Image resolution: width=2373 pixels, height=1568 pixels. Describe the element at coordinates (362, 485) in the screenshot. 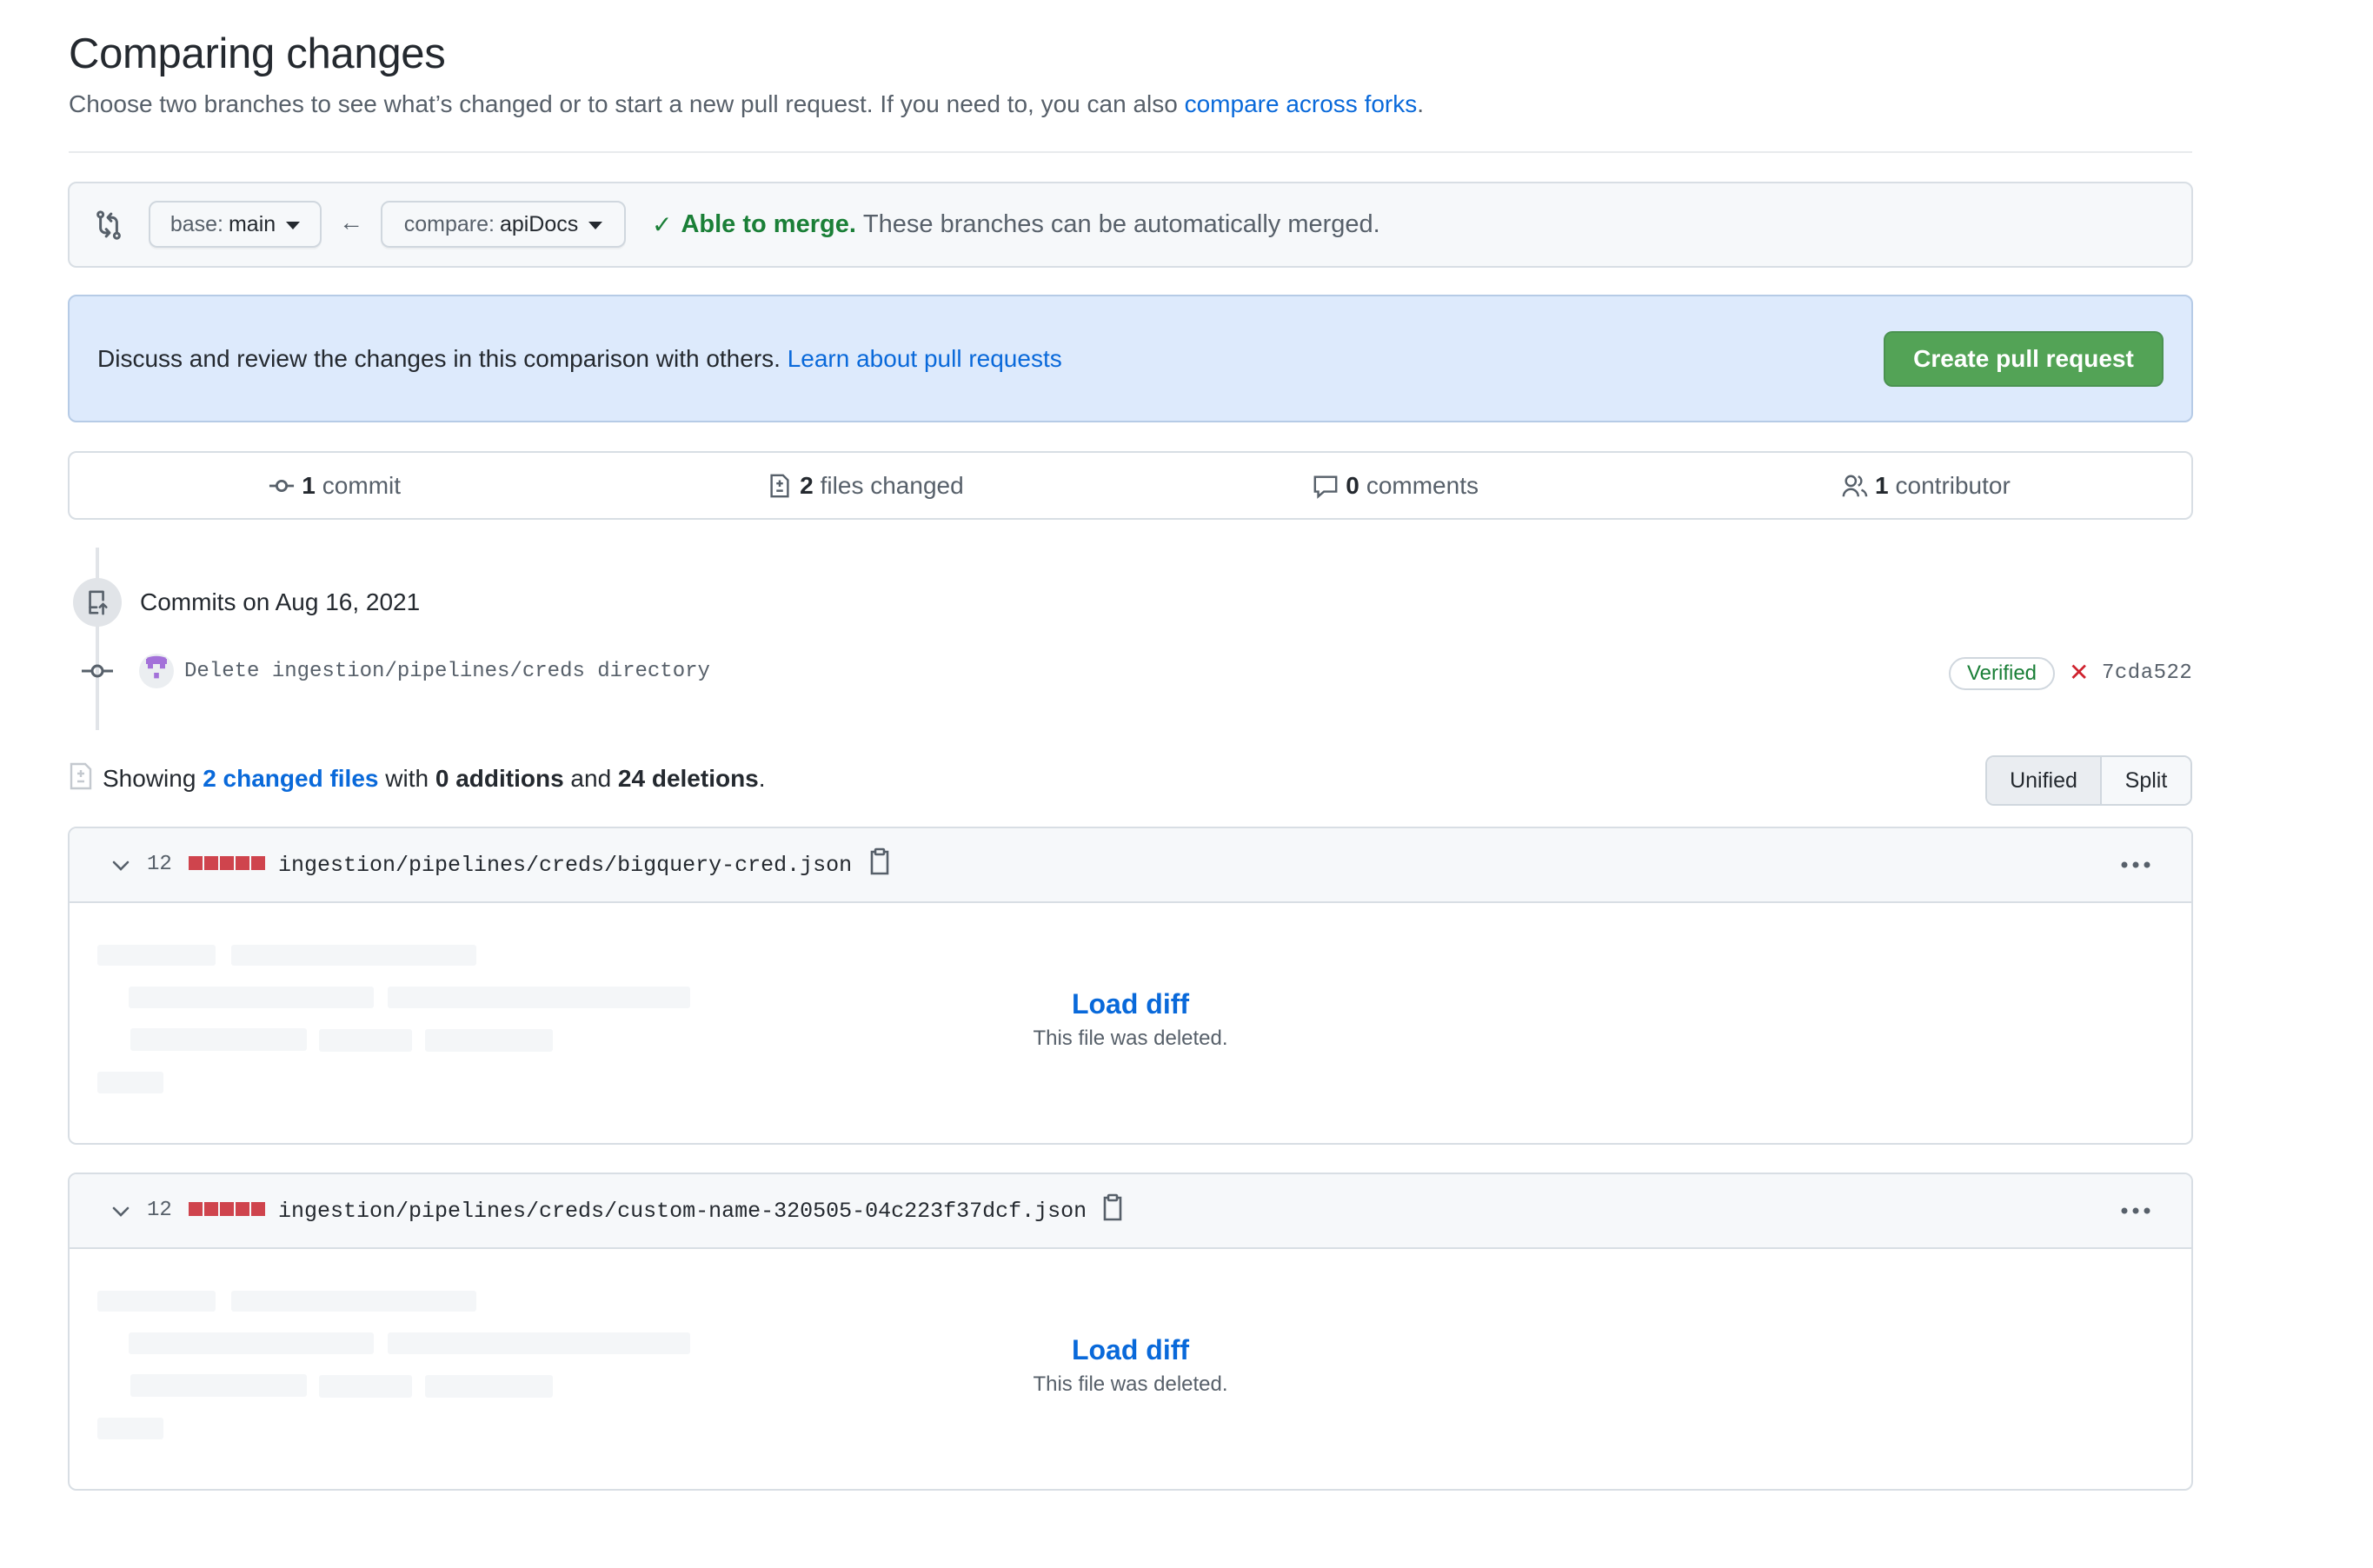

I see `stat-commits-label: commit` at that location.